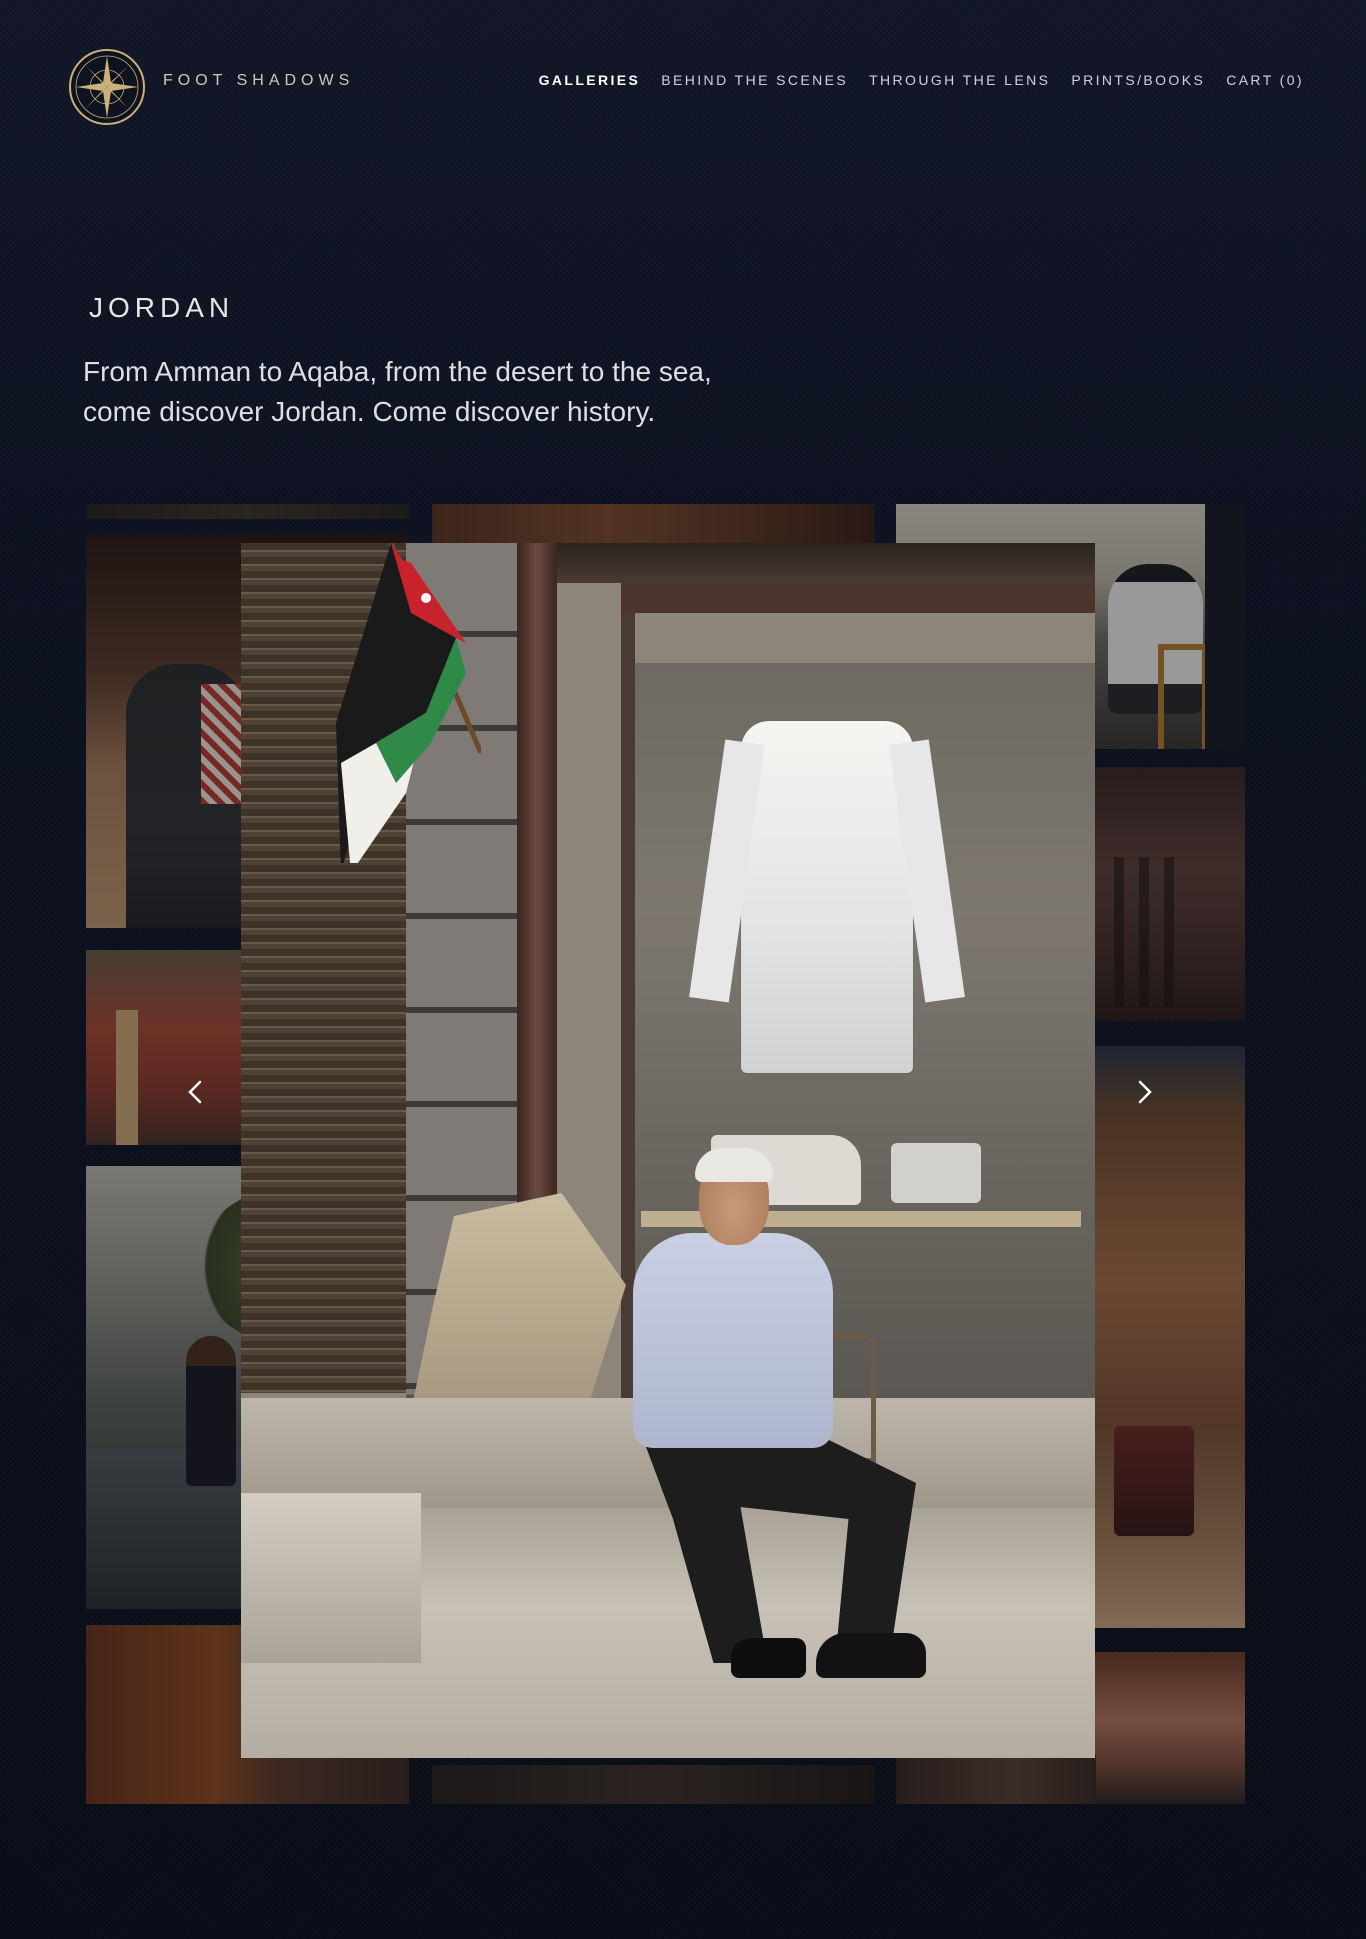  Describe the element at coordinates (162, 307) in the screenshot. I see `page-title: JORDAN` at that location.